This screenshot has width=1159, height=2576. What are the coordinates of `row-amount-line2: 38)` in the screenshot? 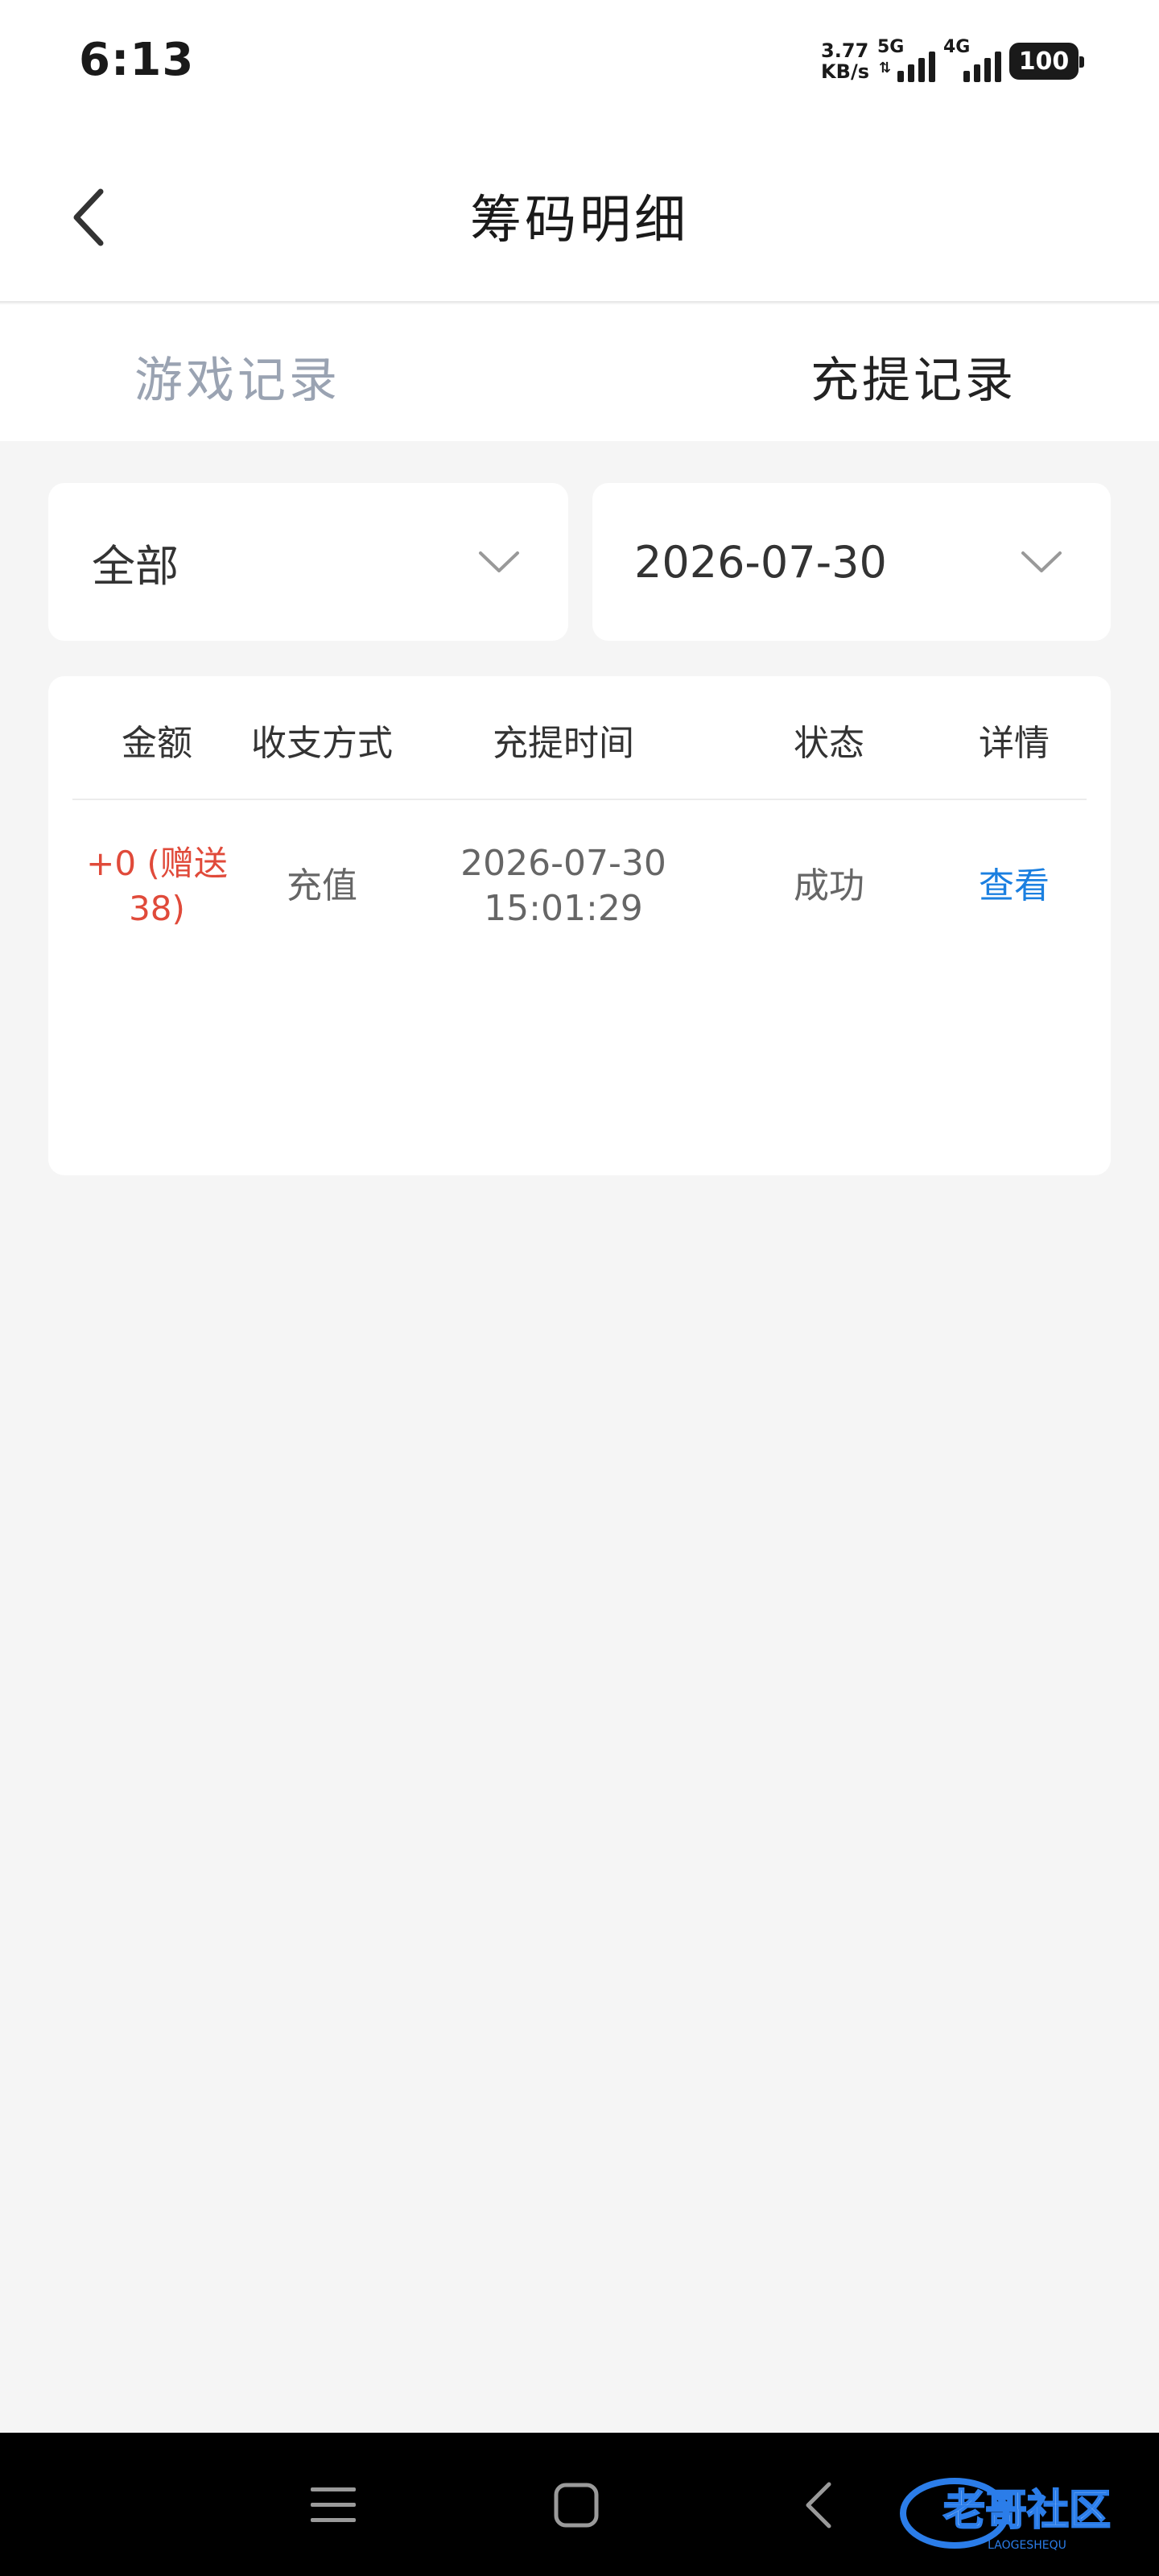 It's located at (157, 908).